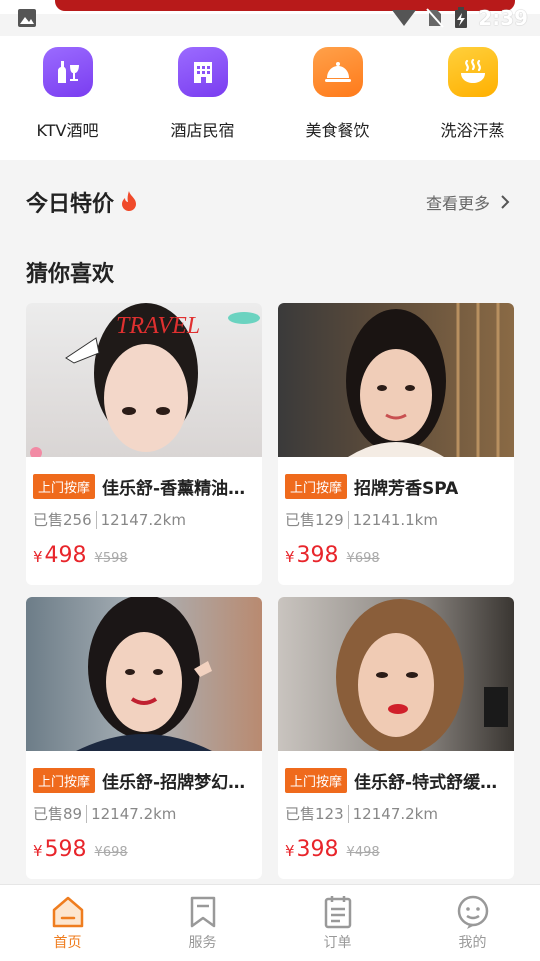 This screenshot has height=961, width=540. I want to click on smiley-face-icon, so click(472, 912).